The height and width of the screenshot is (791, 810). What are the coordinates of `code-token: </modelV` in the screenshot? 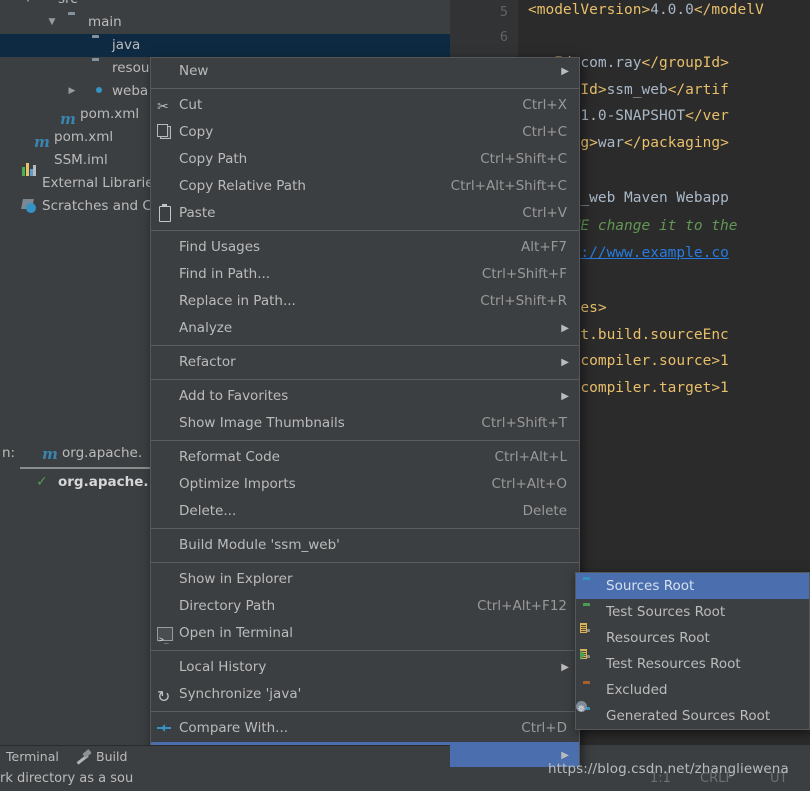 It's located at (728, 10).